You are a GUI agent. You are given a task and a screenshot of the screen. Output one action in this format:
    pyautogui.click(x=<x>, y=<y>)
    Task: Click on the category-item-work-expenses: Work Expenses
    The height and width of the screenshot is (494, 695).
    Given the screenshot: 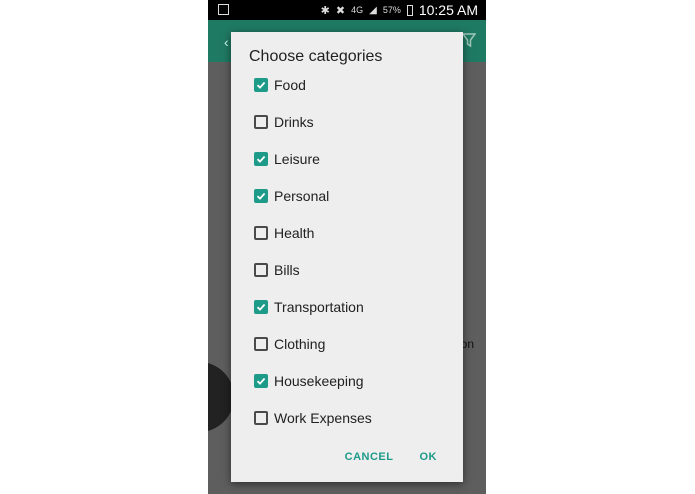 What is the action you would take?
    pyautogui.click(x=313, y=418)
    